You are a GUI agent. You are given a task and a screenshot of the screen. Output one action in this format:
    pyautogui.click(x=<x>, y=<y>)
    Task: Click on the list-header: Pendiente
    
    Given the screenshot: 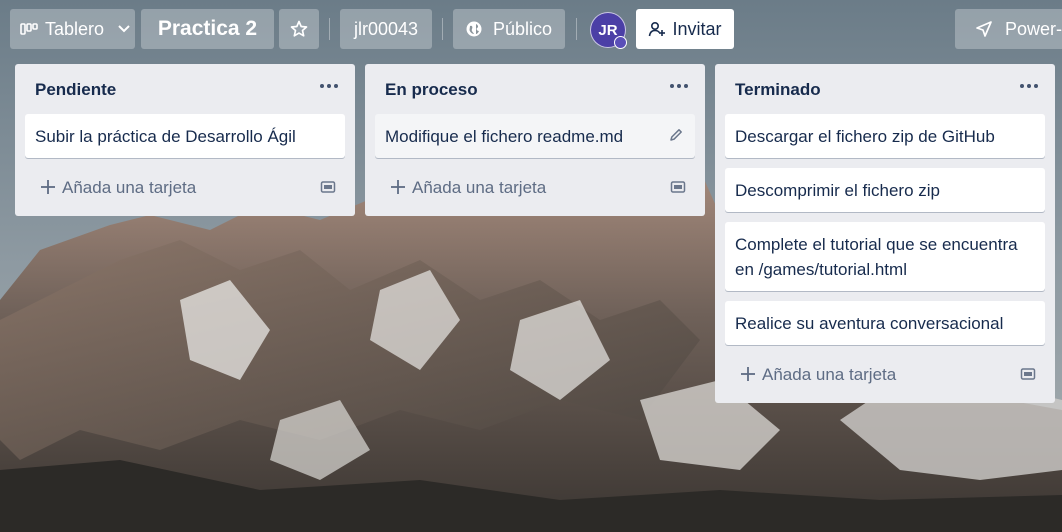 What is the action you would take?
    pyautogui.click(x=185, y=89)
    